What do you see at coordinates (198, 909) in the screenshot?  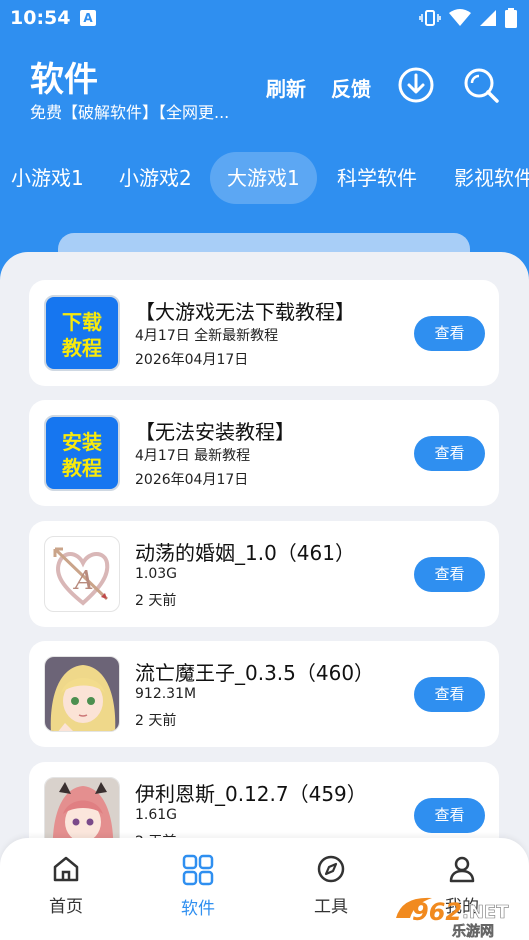 I see `nav-software-label: 软件` at bounding box center [198, 909].